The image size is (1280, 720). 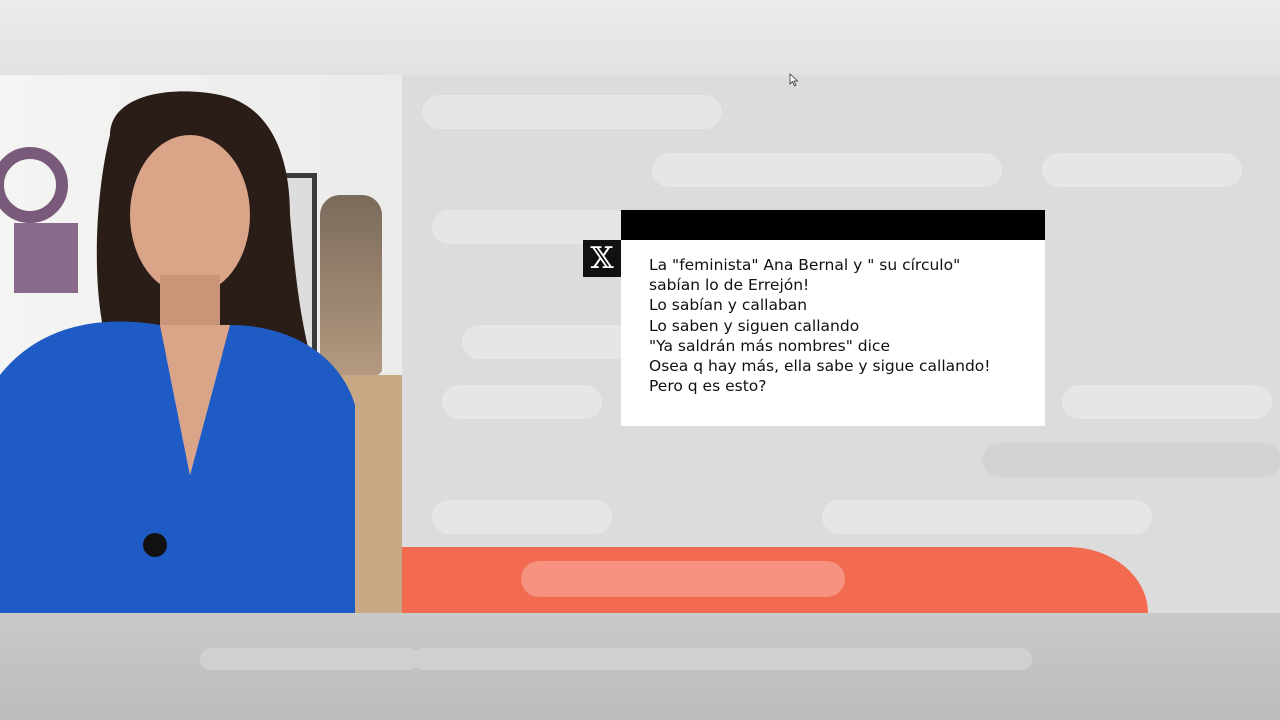 I want to click on x-logo-icon: 𝕏, so click(x=602, y=258).